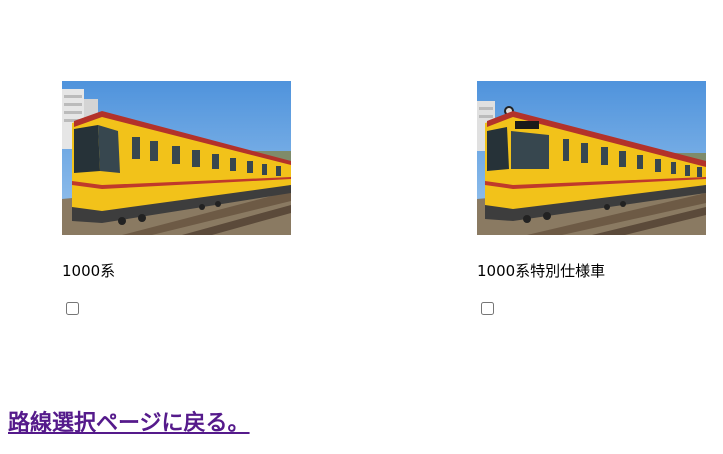  What do you see at coordinates (487, 308) in the screenshot?
I see `train-select-checkbox-1000-special` at bounding box center [487, 308].